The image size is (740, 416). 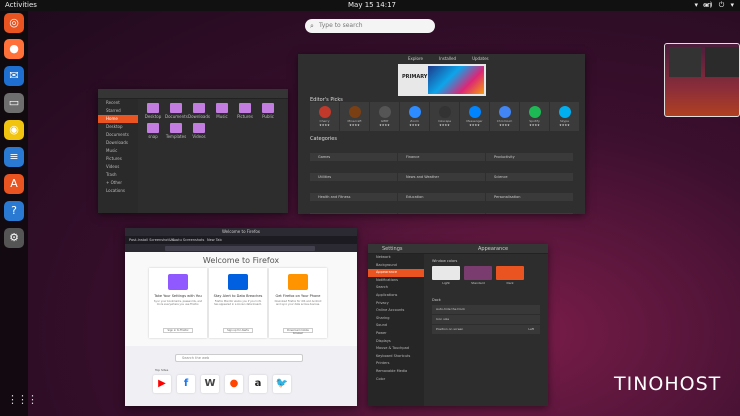 I want to click on system-menu: ▾ ◂) ⏻ ▾, so click(x=715, y=5).